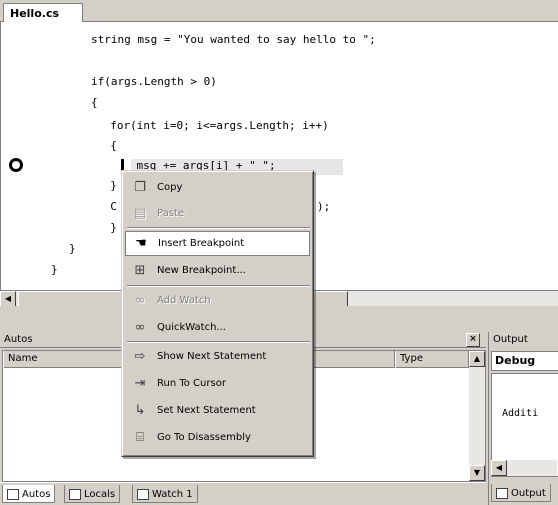  Describe the element at coordinates (94, 102) in the screenshot. I see `code-line-4: {` at that location.